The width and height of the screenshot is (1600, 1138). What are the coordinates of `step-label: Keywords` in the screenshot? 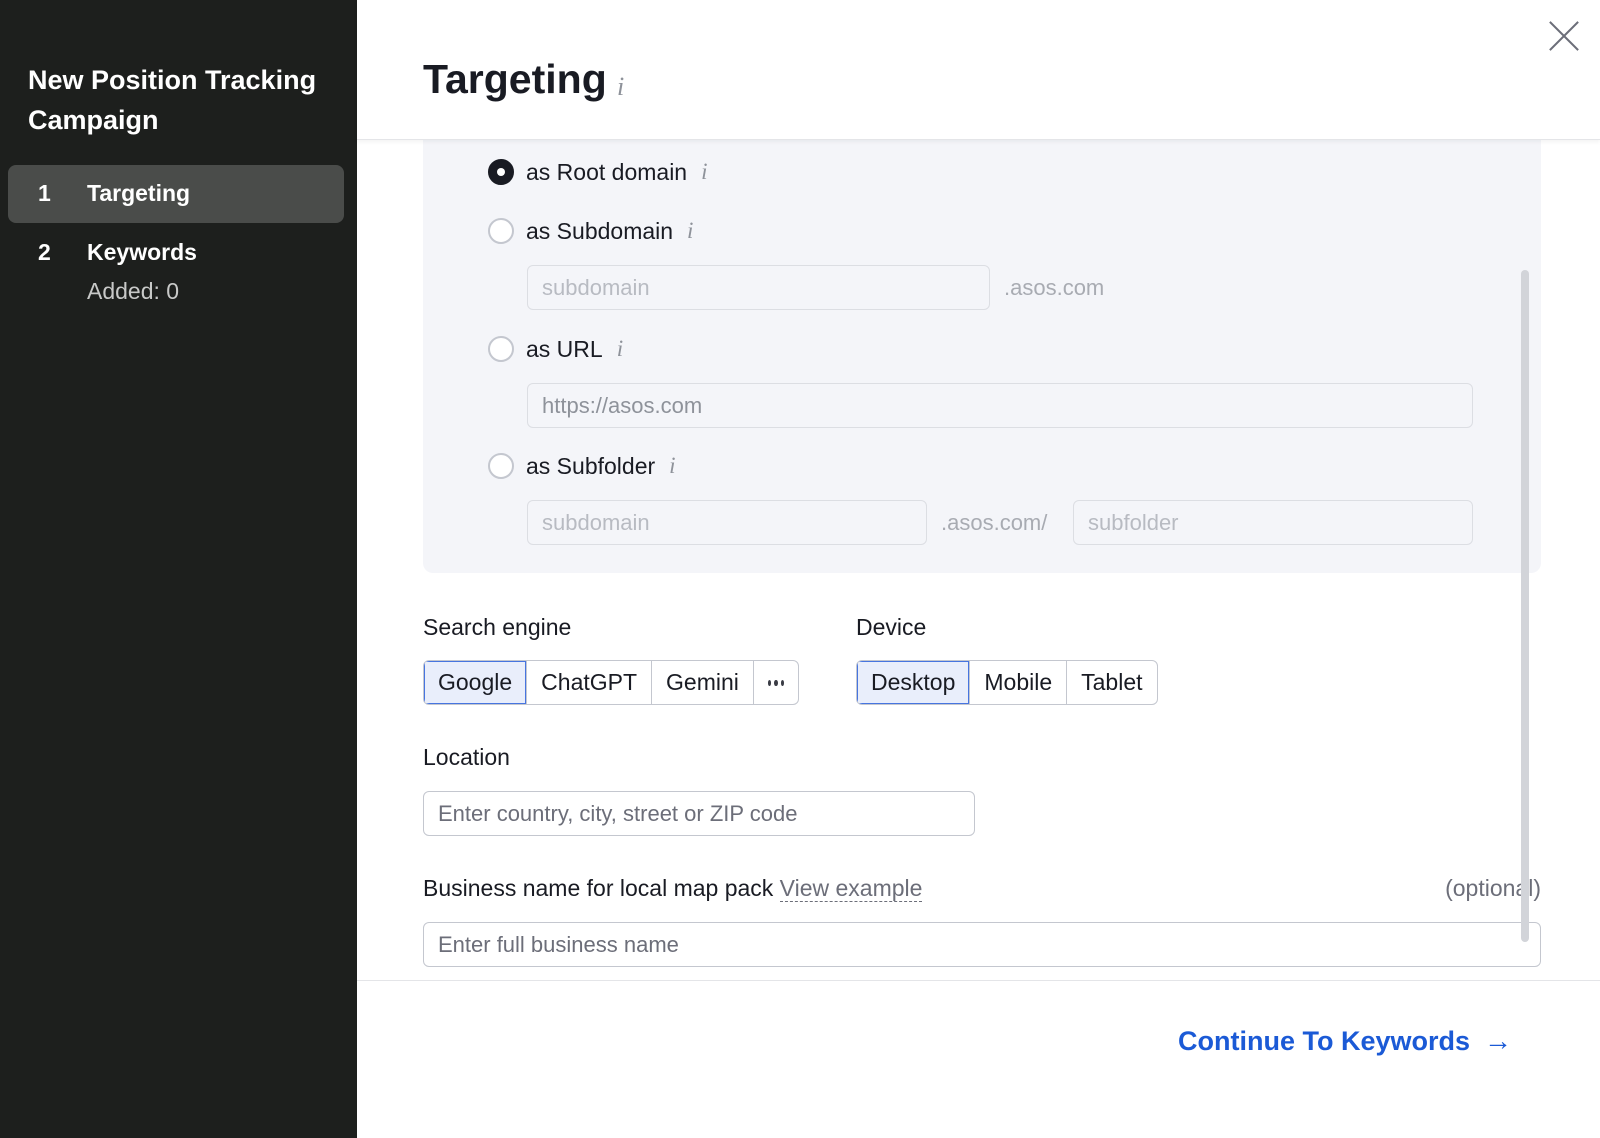 It's located at (142, 252).